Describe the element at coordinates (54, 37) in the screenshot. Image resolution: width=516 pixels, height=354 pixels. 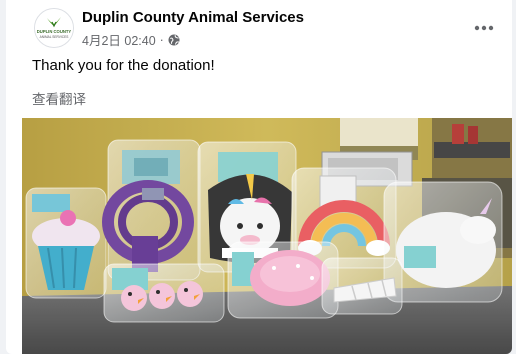
I see `logo-subtext: ANIMAL SERVICES` at that location.